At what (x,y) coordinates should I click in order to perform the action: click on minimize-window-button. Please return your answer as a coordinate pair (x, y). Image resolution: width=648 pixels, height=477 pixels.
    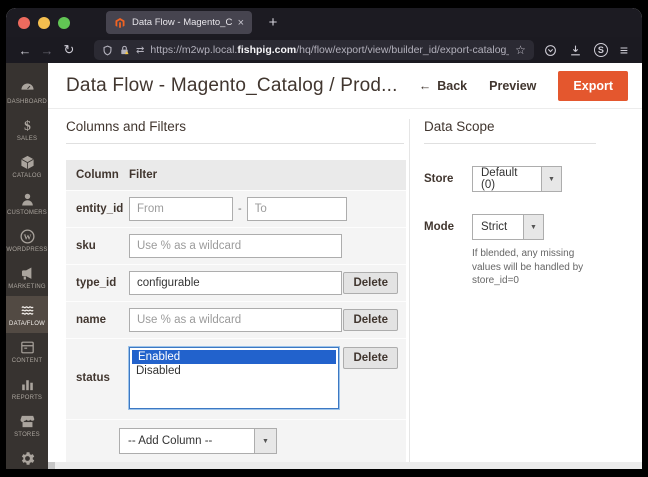
    Looking at the image, I should click on (44, 22).